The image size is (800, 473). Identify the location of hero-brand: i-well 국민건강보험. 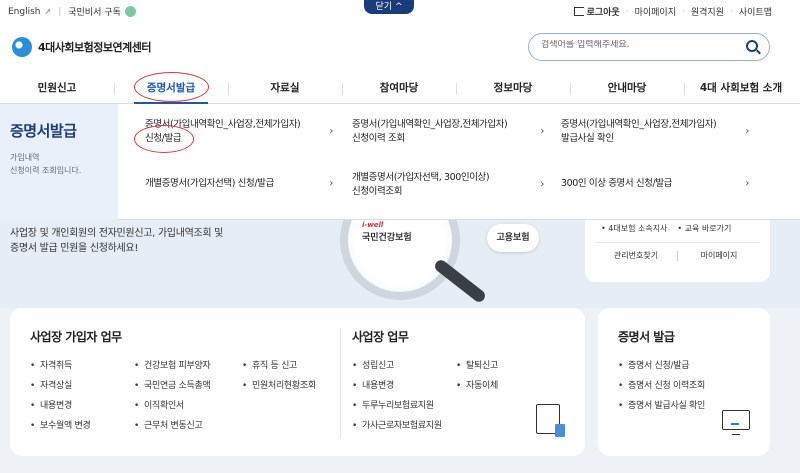
(387, 232).